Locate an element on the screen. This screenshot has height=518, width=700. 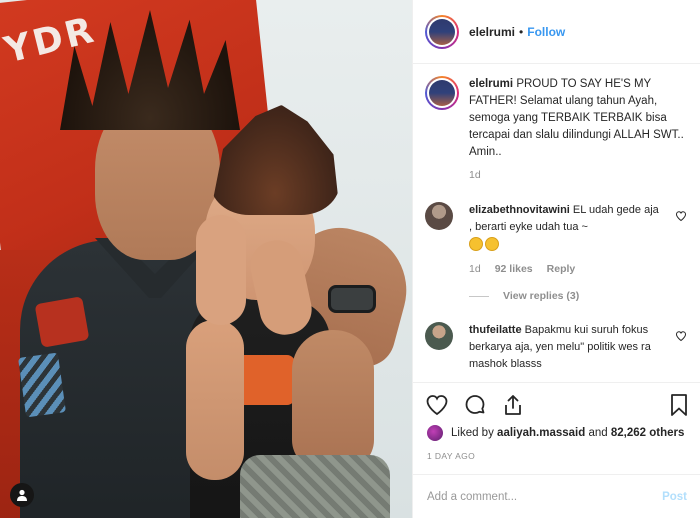
comment-bubble-icon is located at coordinates (475, 405).